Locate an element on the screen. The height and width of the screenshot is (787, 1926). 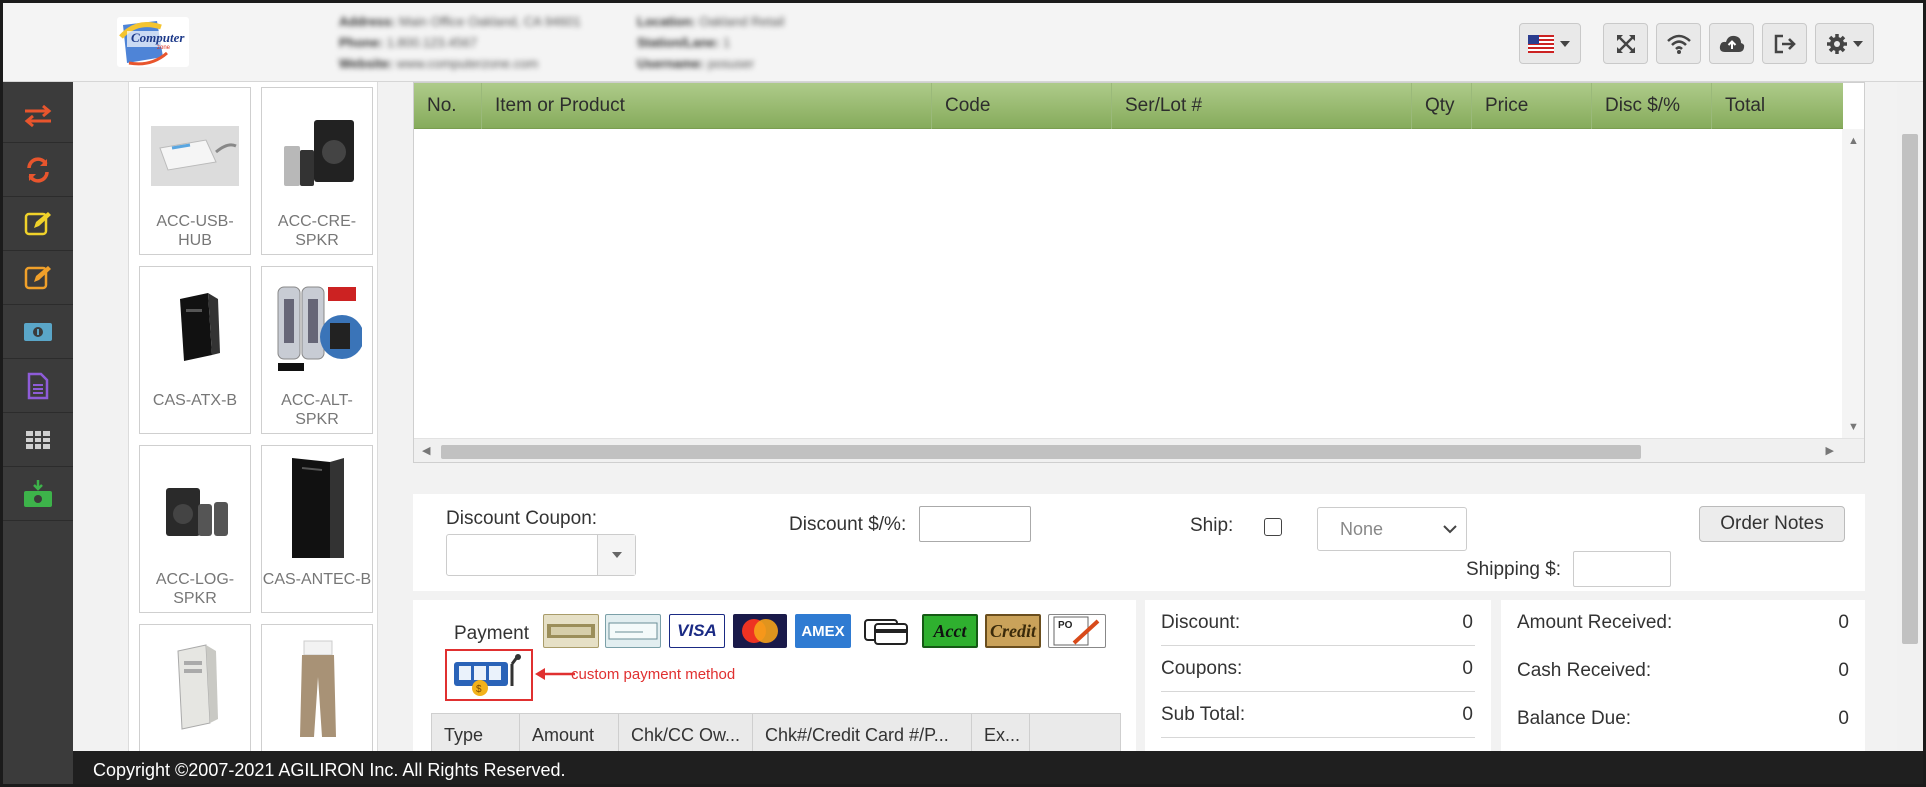
logout-button is located at coordinates (1784, 43).